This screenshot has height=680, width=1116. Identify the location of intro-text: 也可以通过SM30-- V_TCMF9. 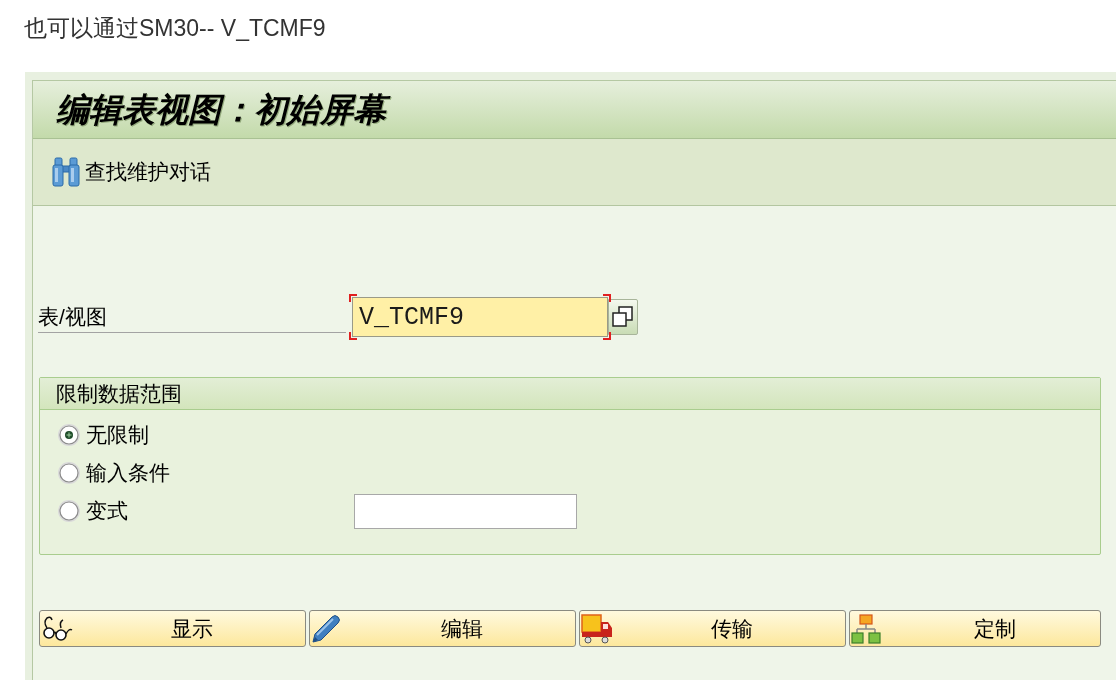
(175, 28).